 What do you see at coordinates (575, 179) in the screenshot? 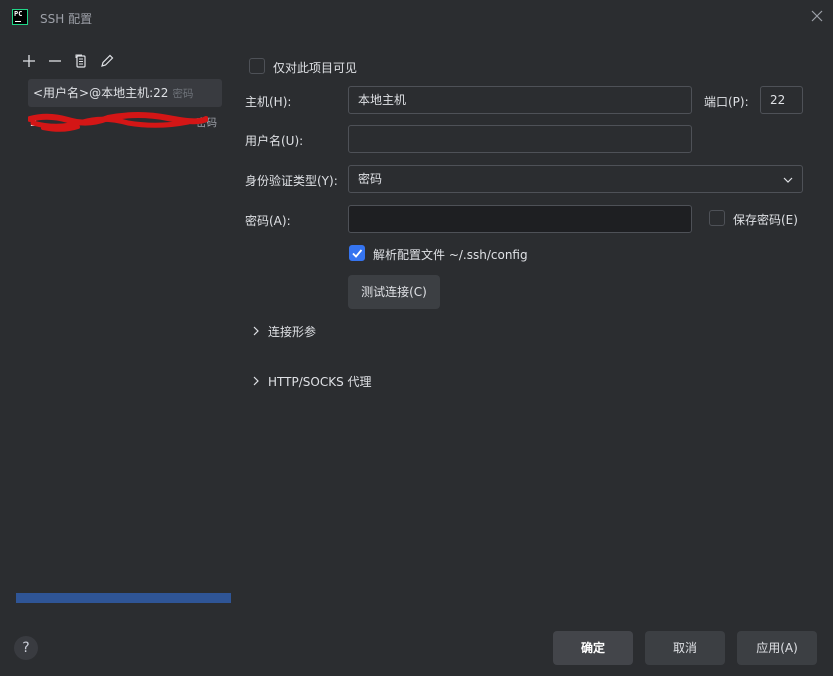
I see `auth-type-select: 密码` at bounding box center [575, 179].